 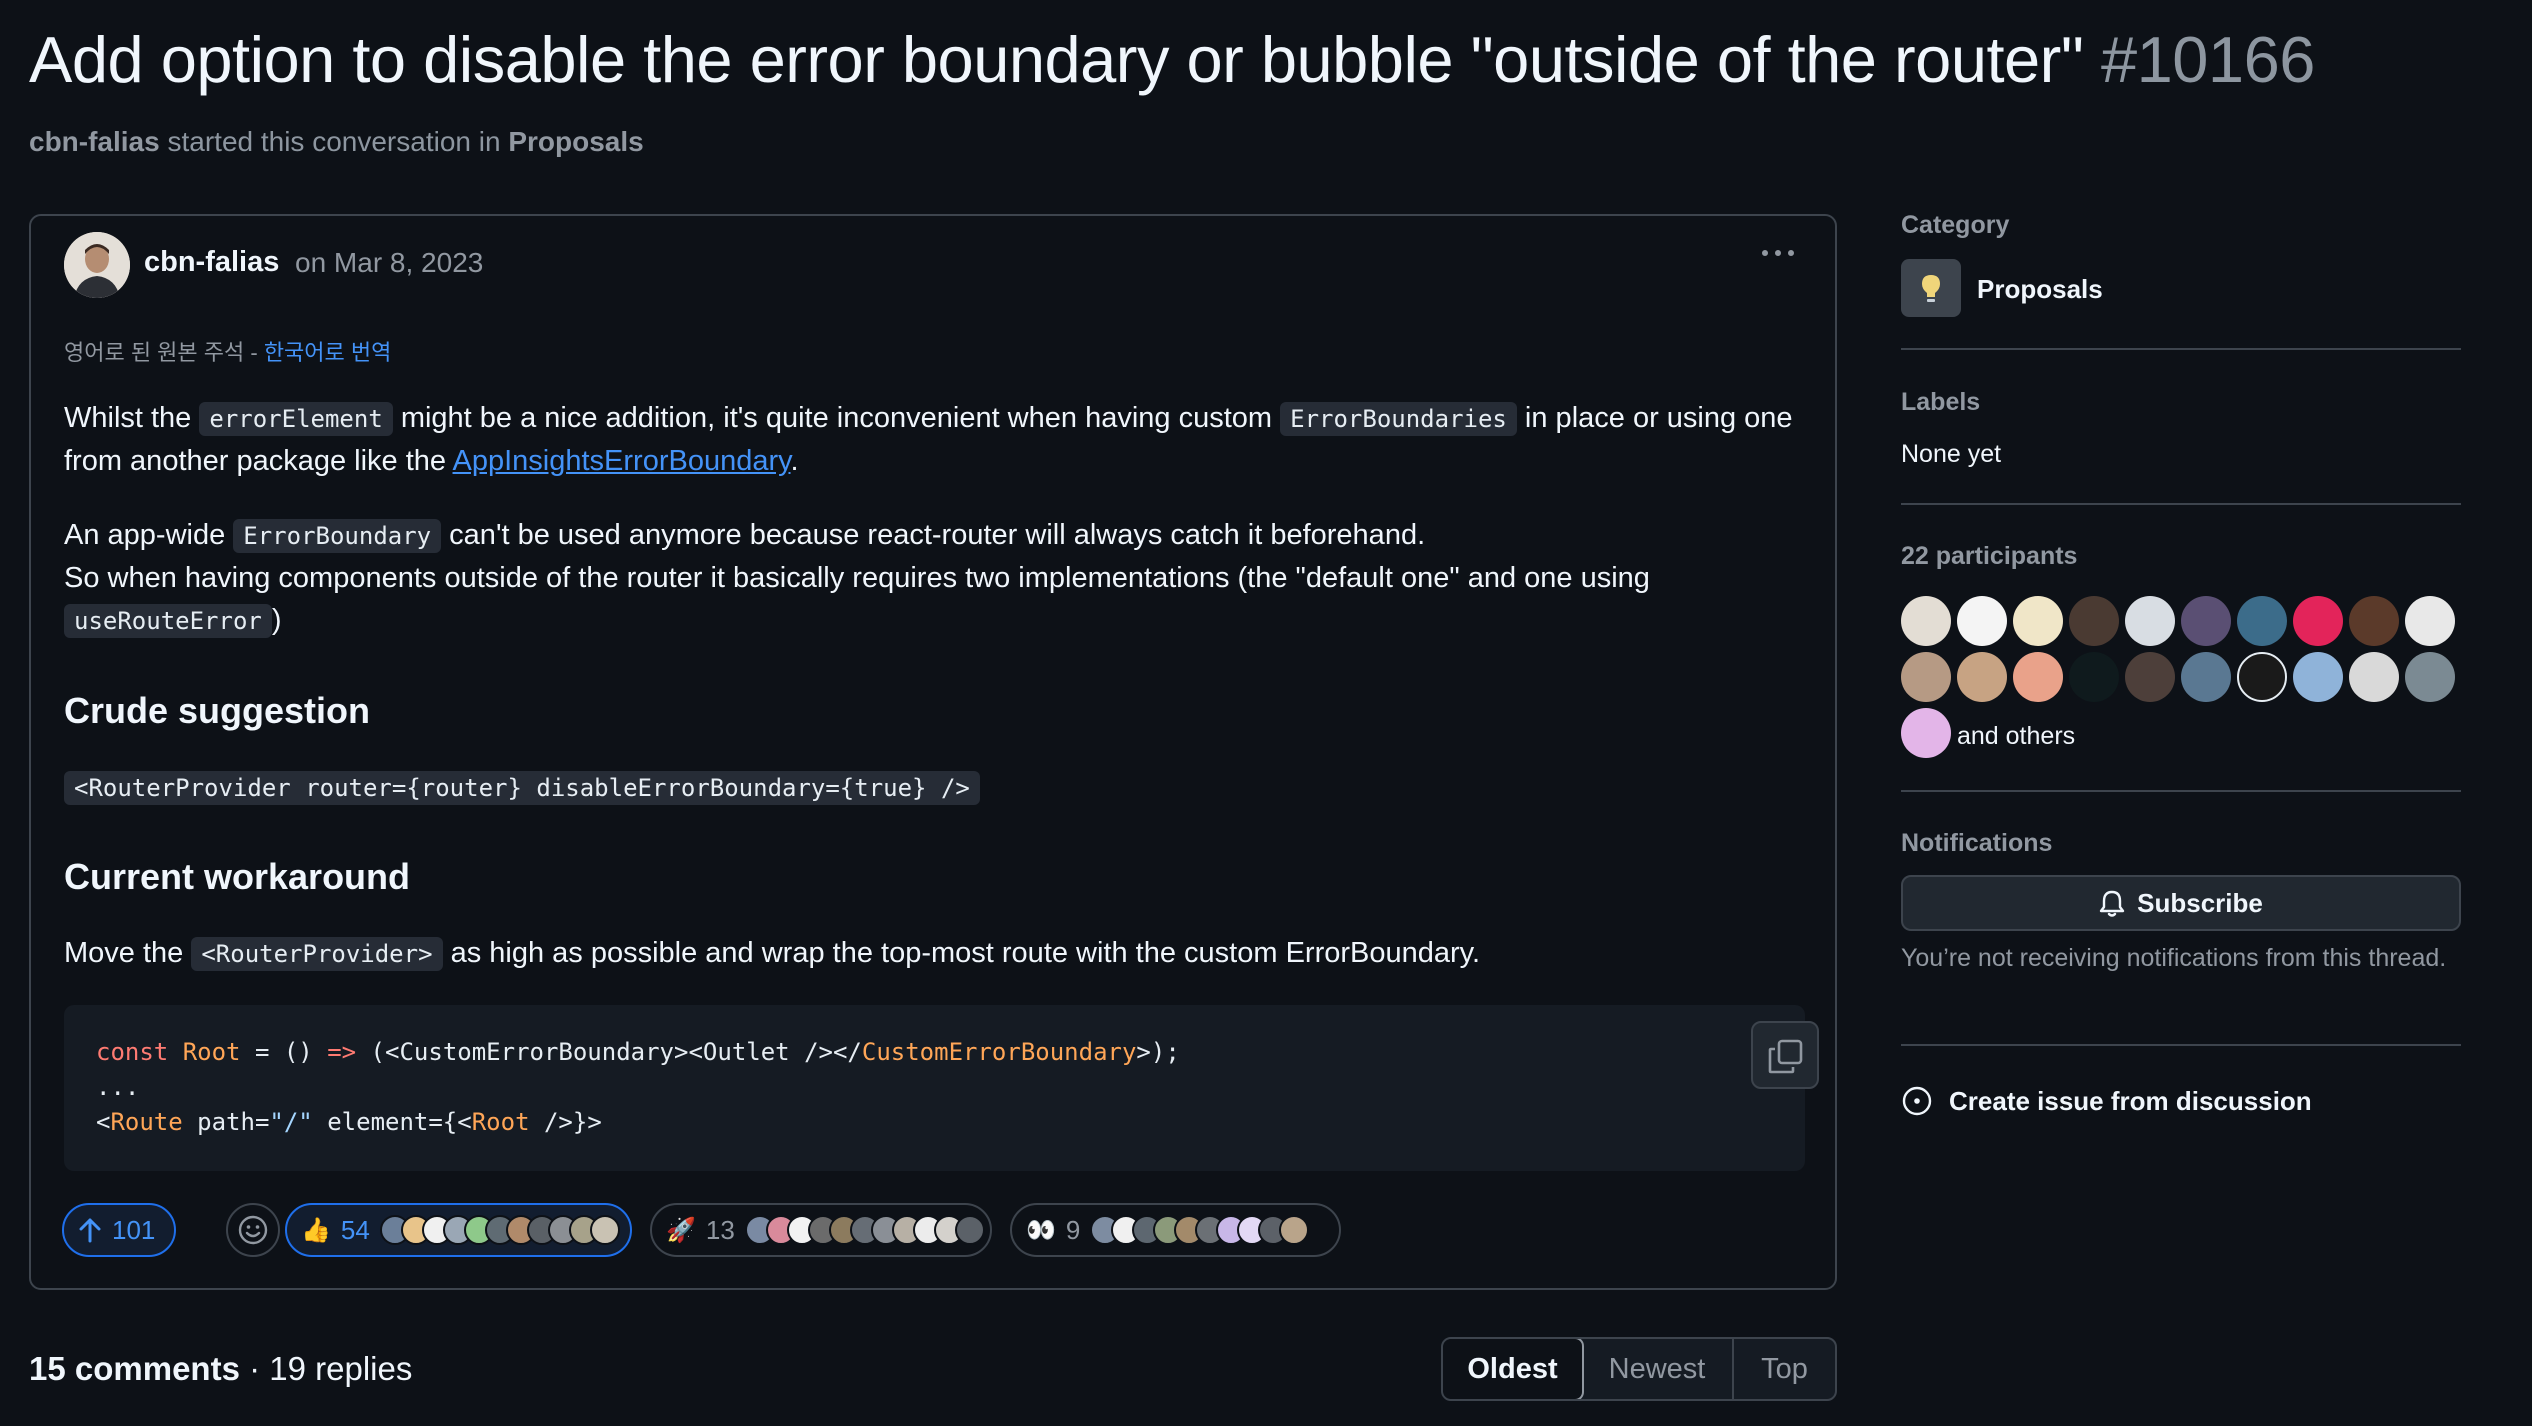 What do you see at coordinates (2040, 289) in the screenshot?
I see `category-name: Proposals` at bounding box center [2040, 289].